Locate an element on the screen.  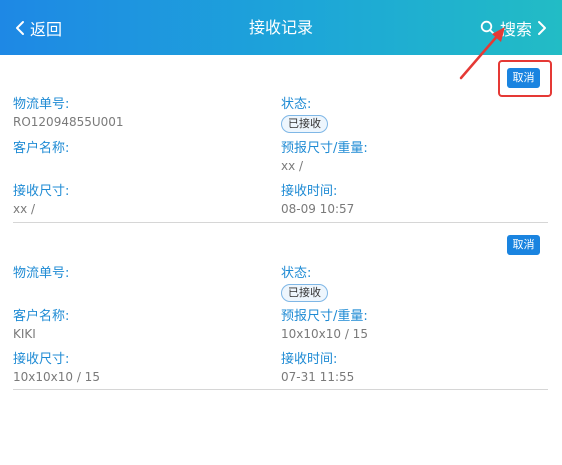
back-button: 返回 is located at coordinates (38, 27).